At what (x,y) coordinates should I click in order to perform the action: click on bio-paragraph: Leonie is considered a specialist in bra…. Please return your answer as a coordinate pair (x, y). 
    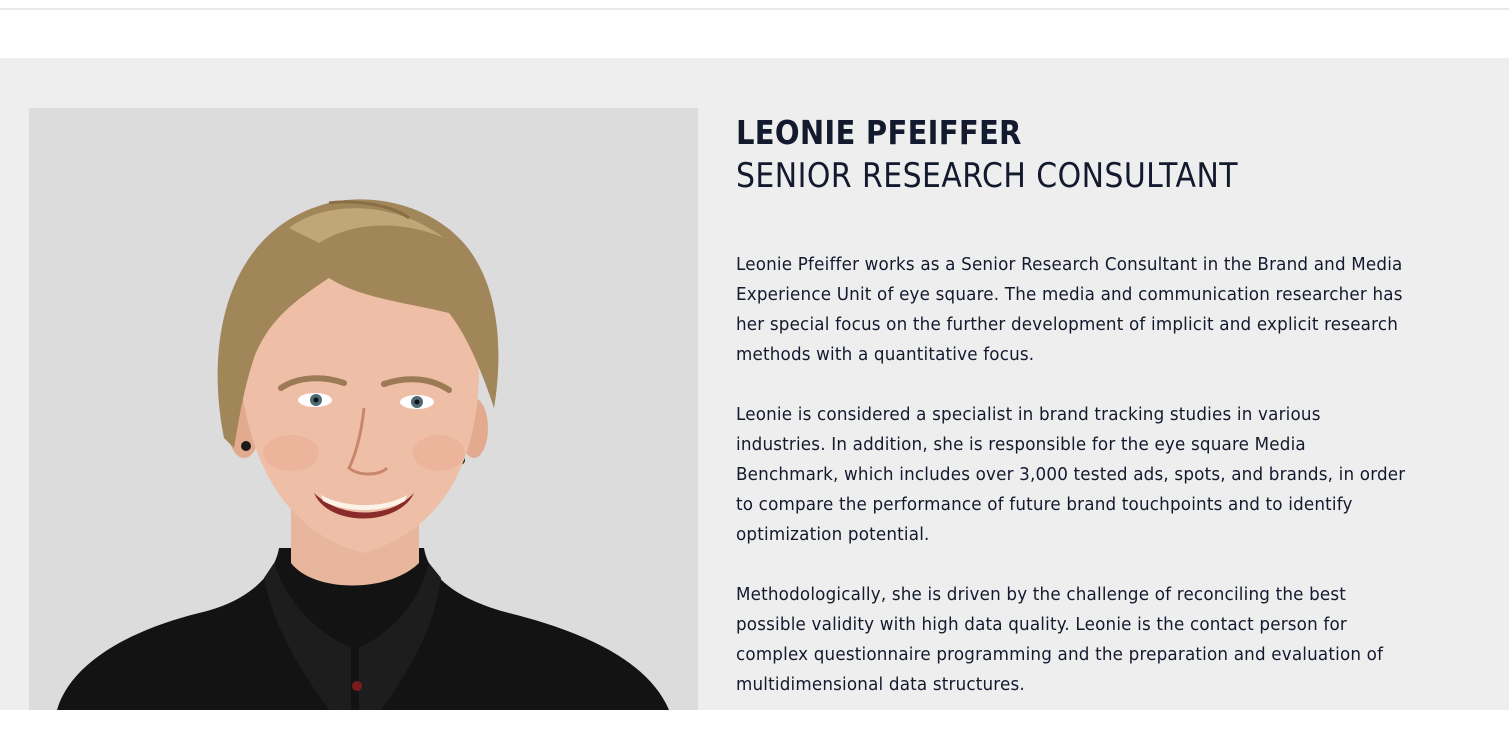
    Looking at the image, I should click on (1071, 474).